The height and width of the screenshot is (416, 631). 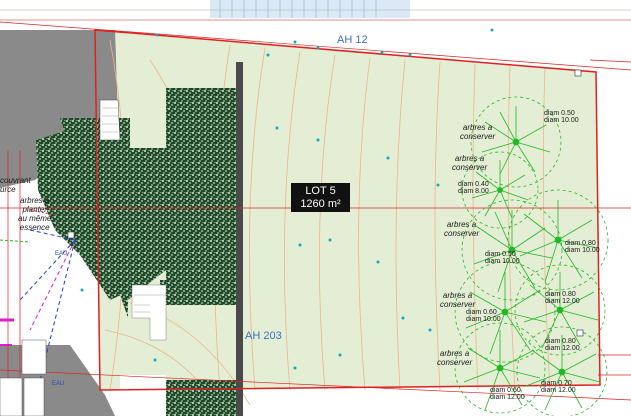 What do you see at coordinates (35, 214) in the screenshot?
I see `left-note-planting: arbres a planter au même essence` at bounding box center [35, 214].